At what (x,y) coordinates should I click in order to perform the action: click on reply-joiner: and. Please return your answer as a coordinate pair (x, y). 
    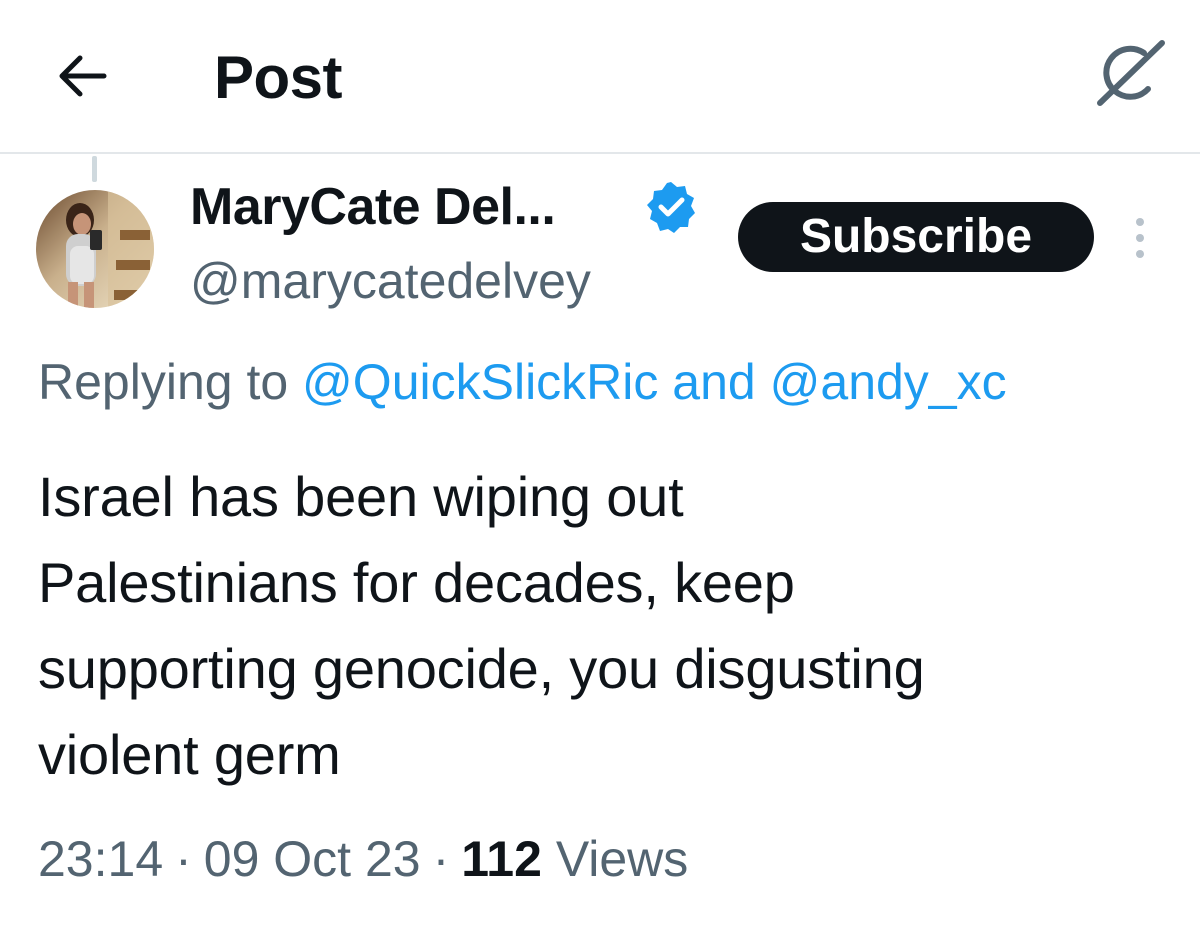
    Looking at the image, I should click on (714, 382).